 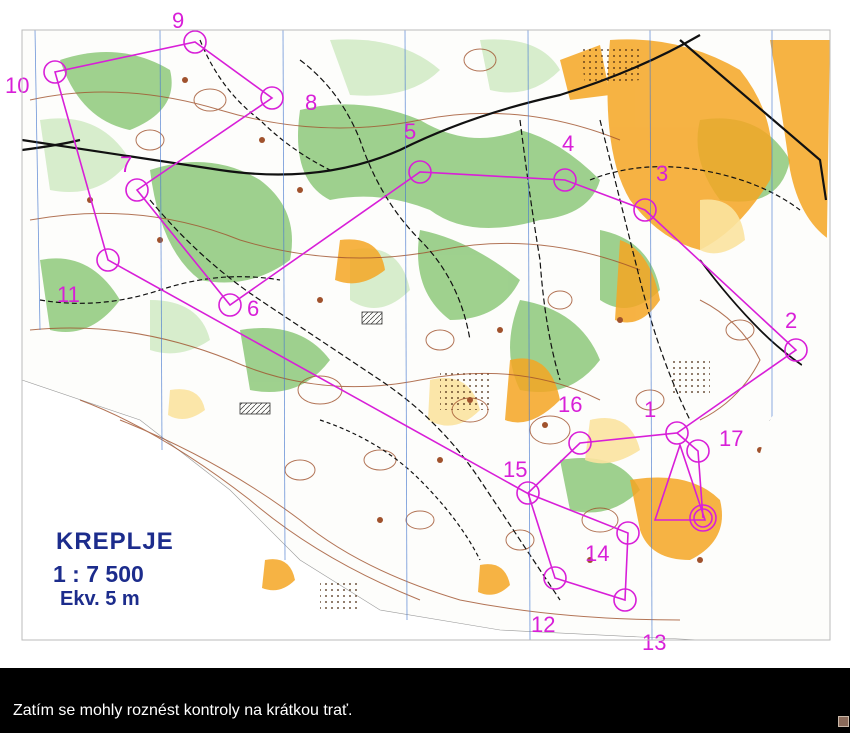 What do you see at coordinates (126, 164) in the screenshot?
I see `control-number-7: 7` at bounding box center [126, 164].